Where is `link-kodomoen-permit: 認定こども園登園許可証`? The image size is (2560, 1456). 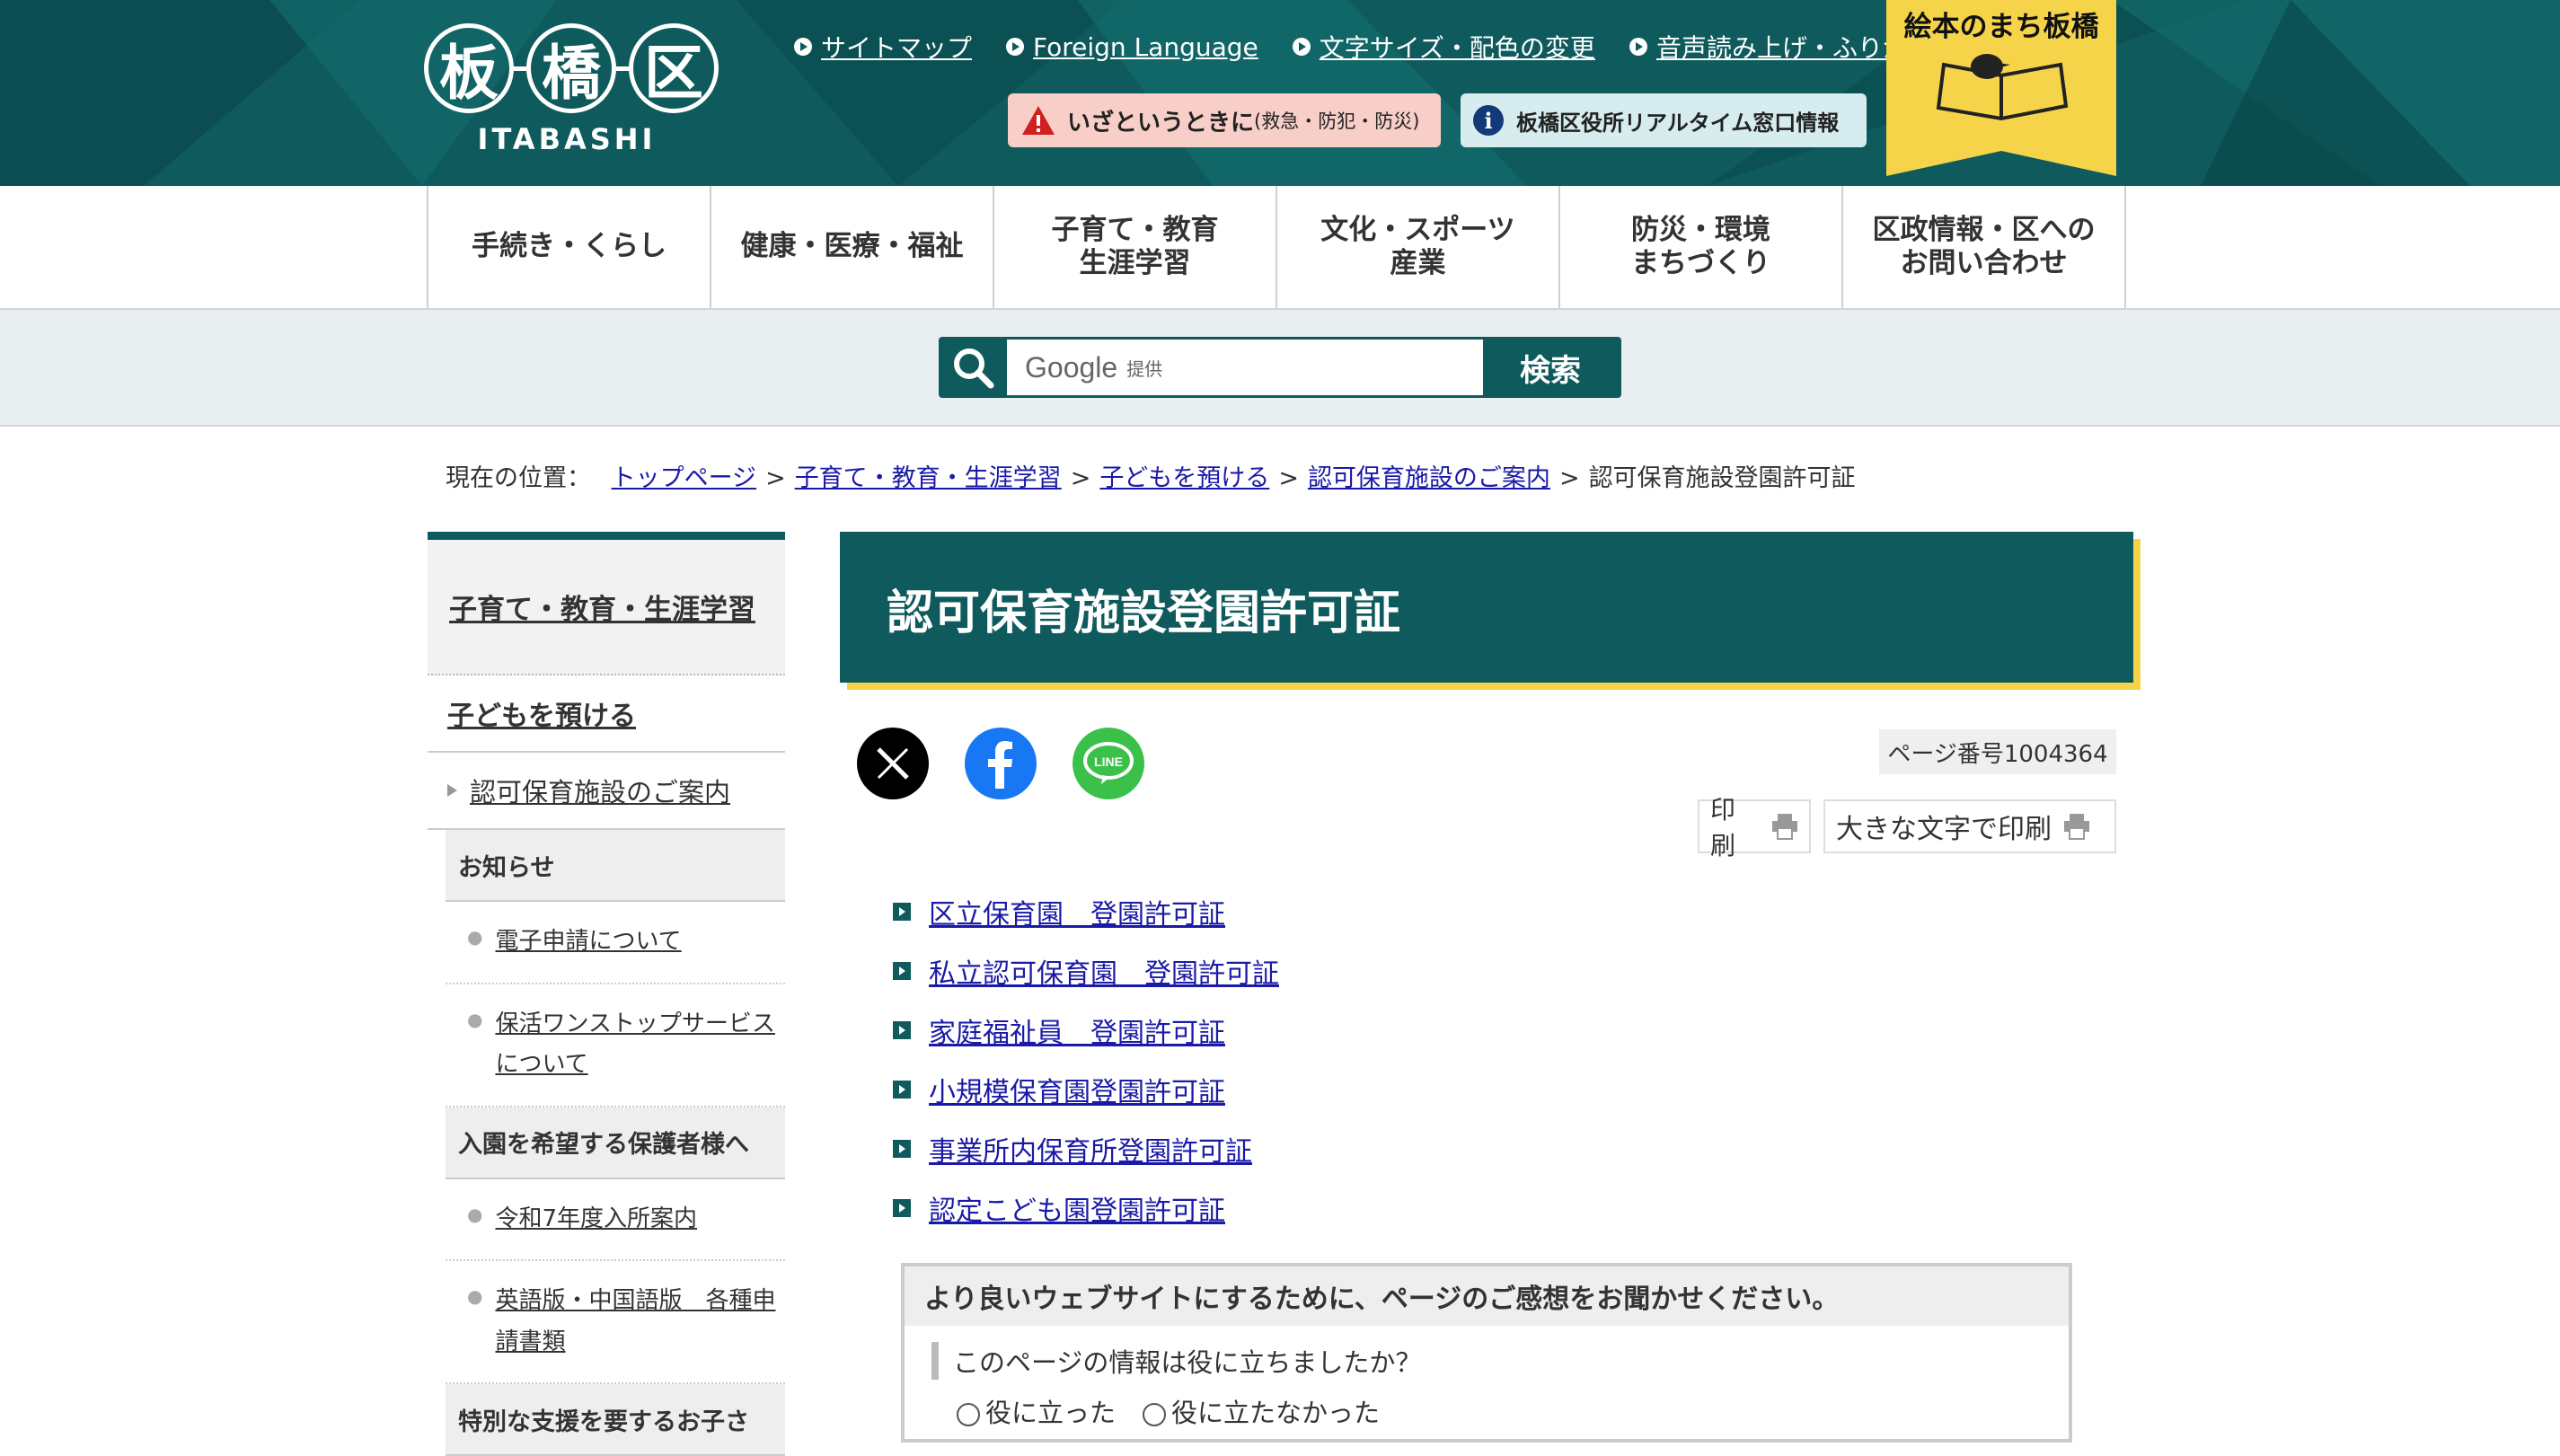 link-kodomoen-permit: 認定こども園登園許可証 is located at coordinates (1077, 1208).